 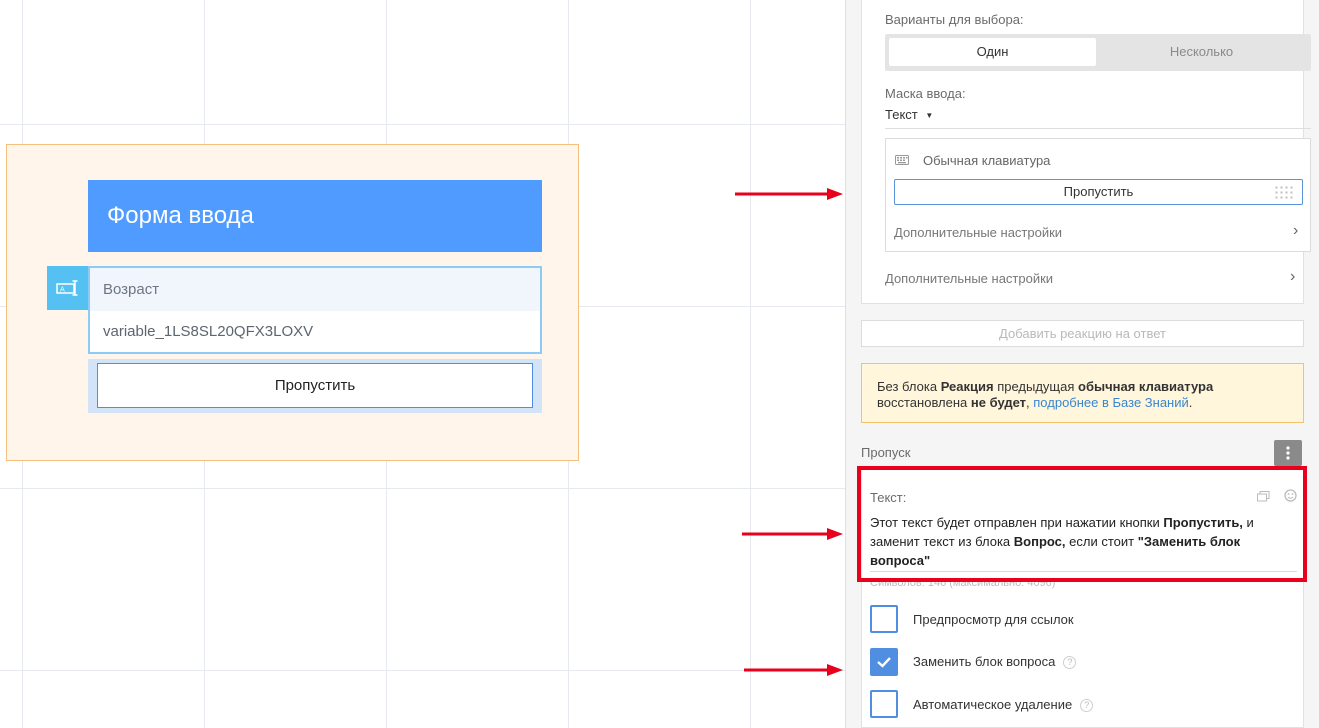 I want to click on warning-text: ., so click(x=1190, y=402).